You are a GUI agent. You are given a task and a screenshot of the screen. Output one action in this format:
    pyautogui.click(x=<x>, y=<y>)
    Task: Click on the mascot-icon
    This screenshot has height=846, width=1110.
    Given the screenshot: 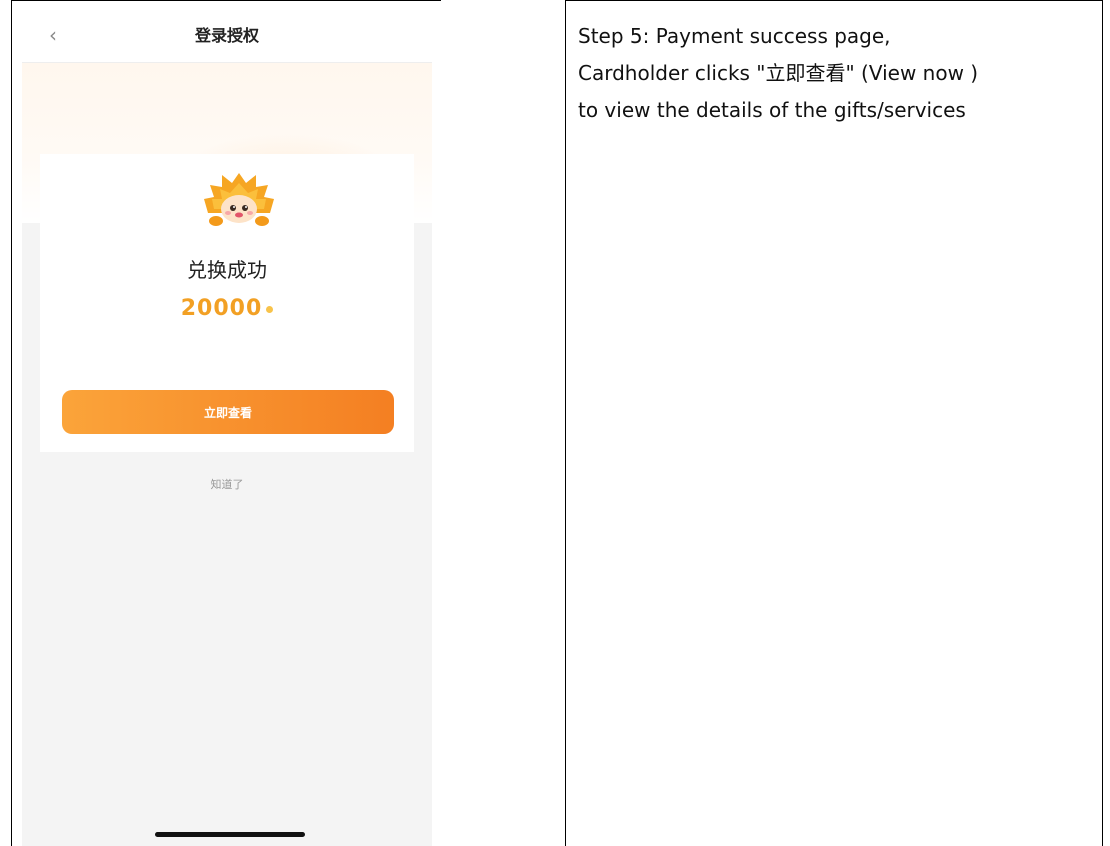 What is the action you would take?
    pyautogui.click(x=239, y=199)
    